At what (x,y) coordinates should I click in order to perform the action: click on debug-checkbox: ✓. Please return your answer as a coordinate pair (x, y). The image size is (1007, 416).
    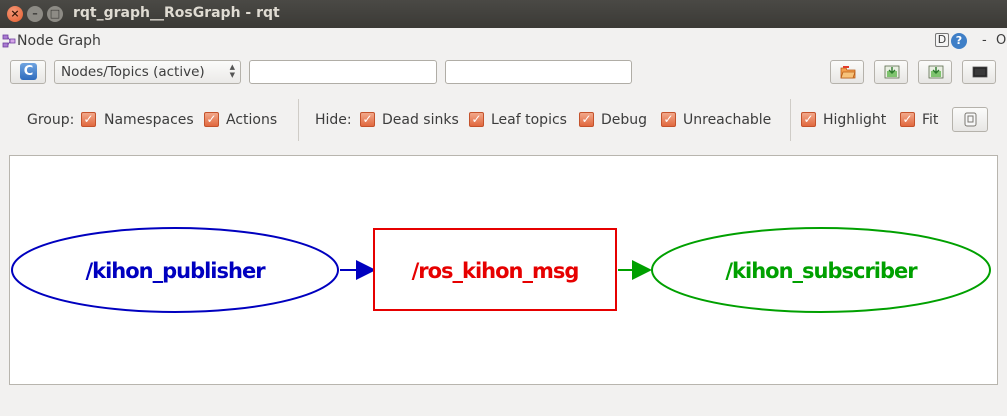
    Looking at the image, I should click on (586, 119).